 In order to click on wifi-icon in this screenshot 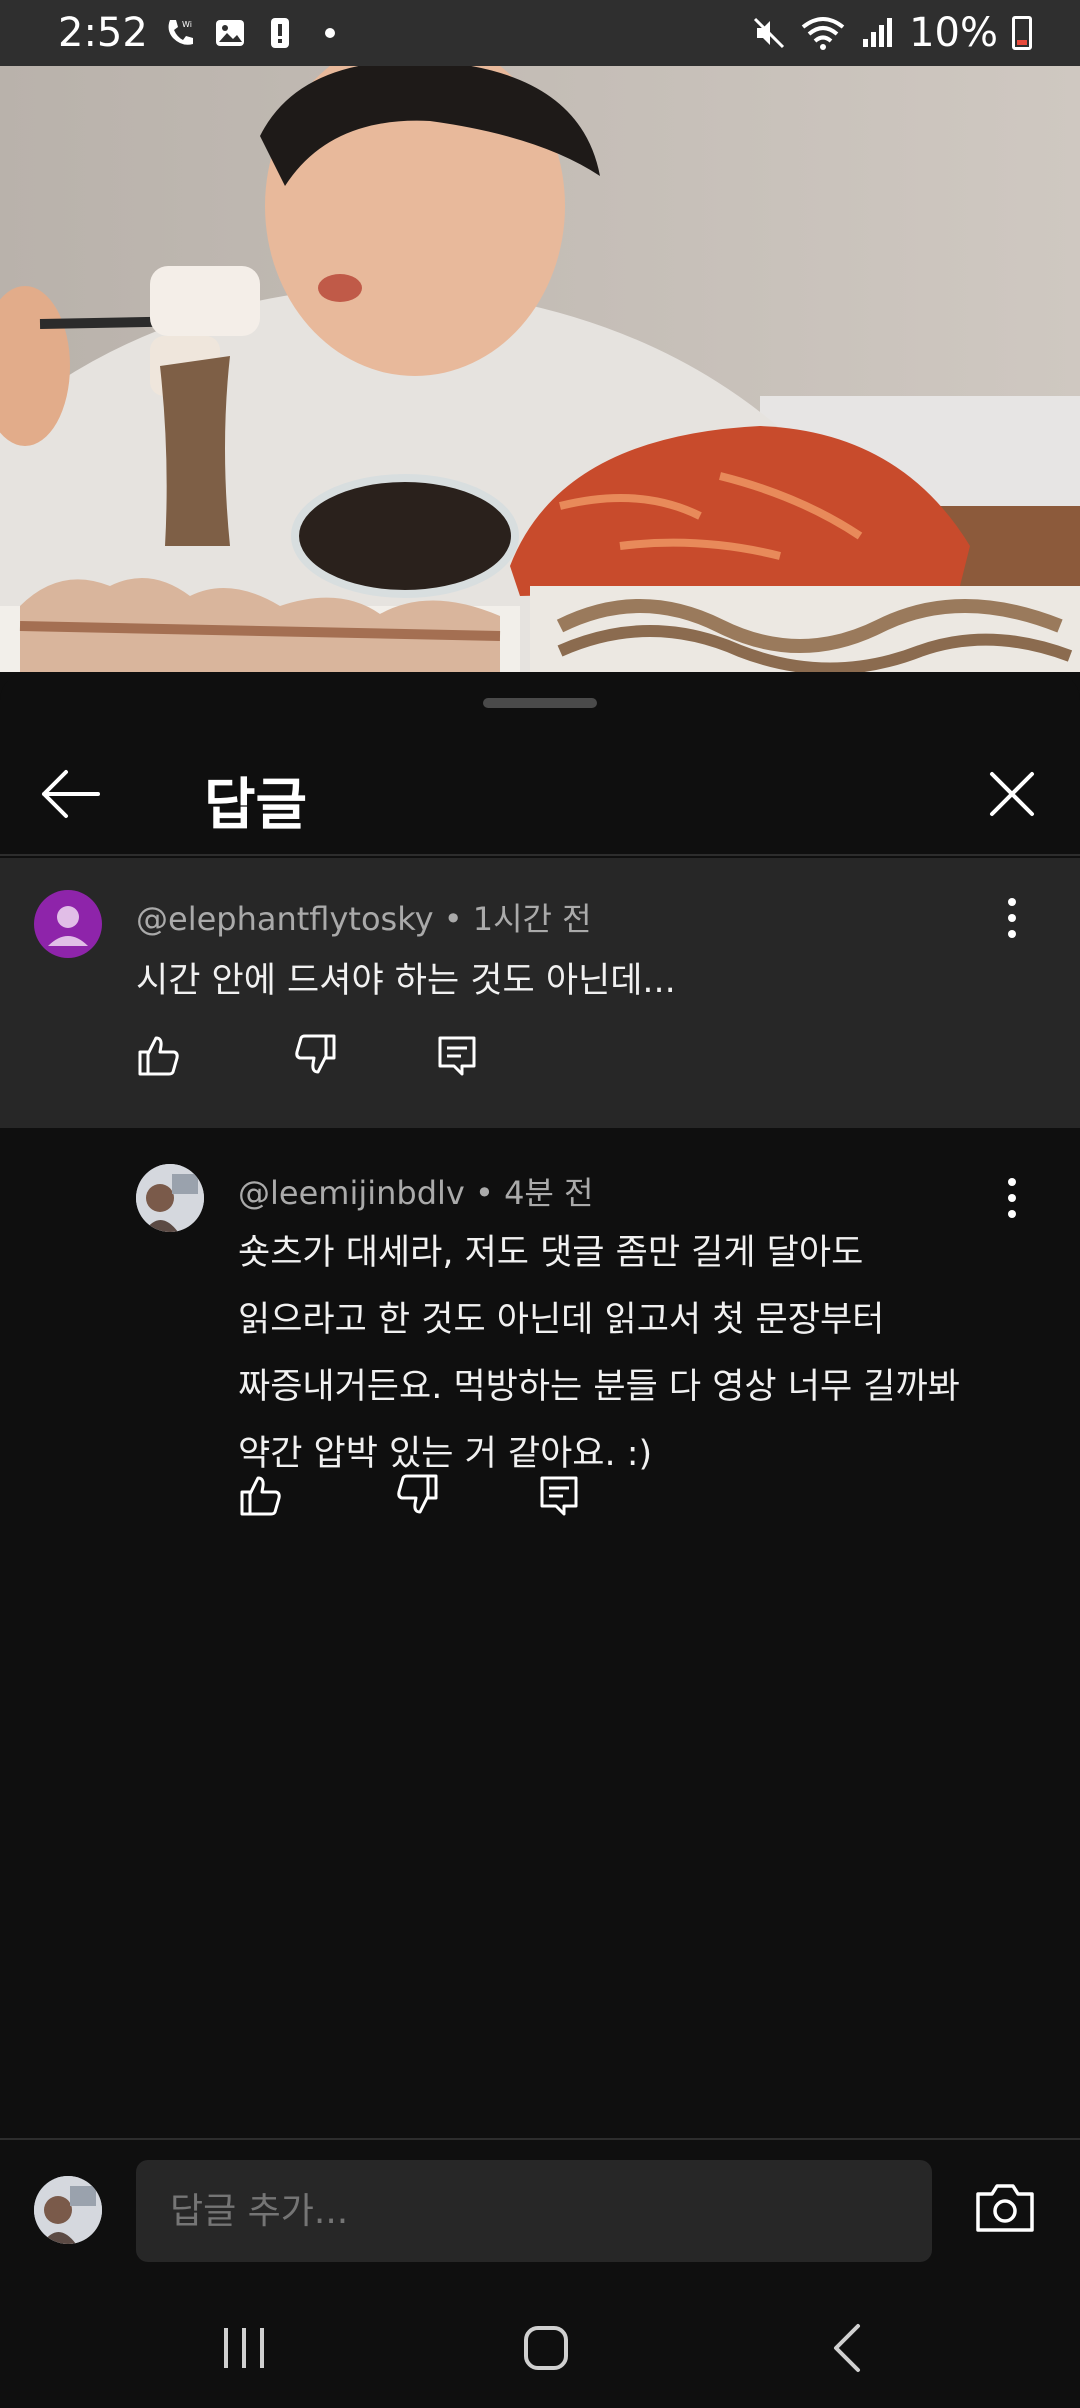, I will do `click(823, 33)`.